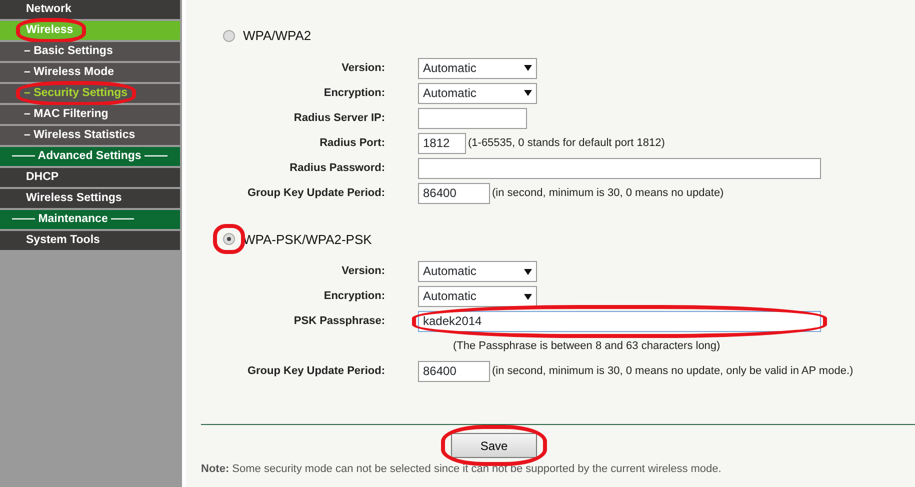 Image resolution: width=915 pixels, height=487 pixels. Describe the element at coordinates (90, 135) in the screenshot. I see `sidebar-item: – Wireless Statistics` at that location.